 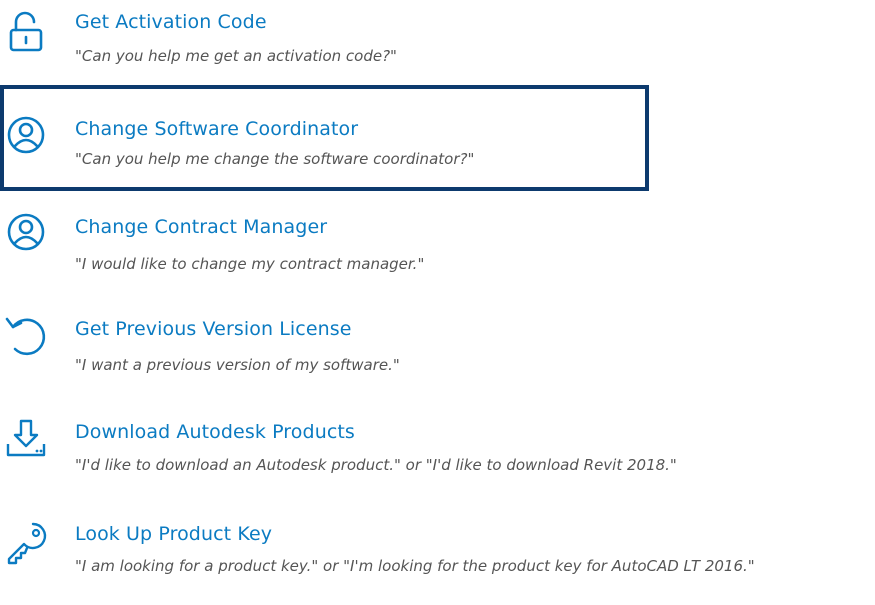 What do you see at coordinates (171, 22) in the screenshot?
I see `option-title: Get Activation Code` at bounding box center [171, 22].